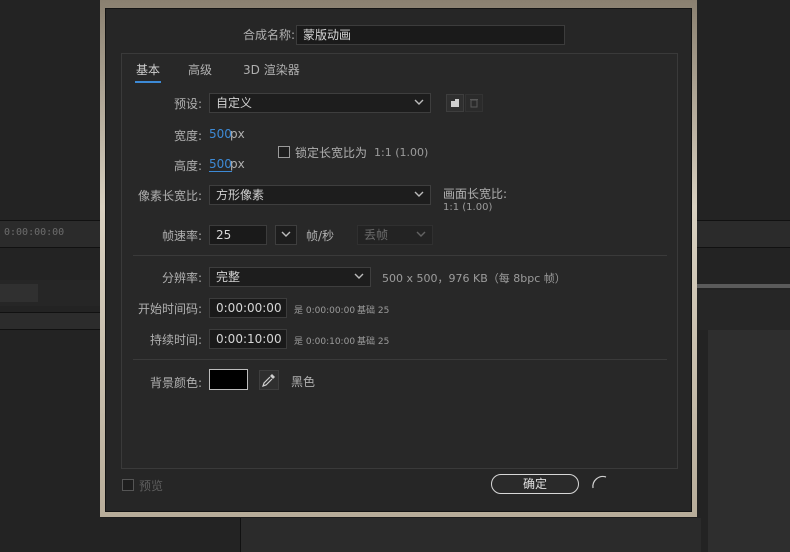 This screenshot has height=552, width=790. Describe the element at coordinates (303, 382) in the screenshot. I see `bg-color-name: 黑色` at that location.